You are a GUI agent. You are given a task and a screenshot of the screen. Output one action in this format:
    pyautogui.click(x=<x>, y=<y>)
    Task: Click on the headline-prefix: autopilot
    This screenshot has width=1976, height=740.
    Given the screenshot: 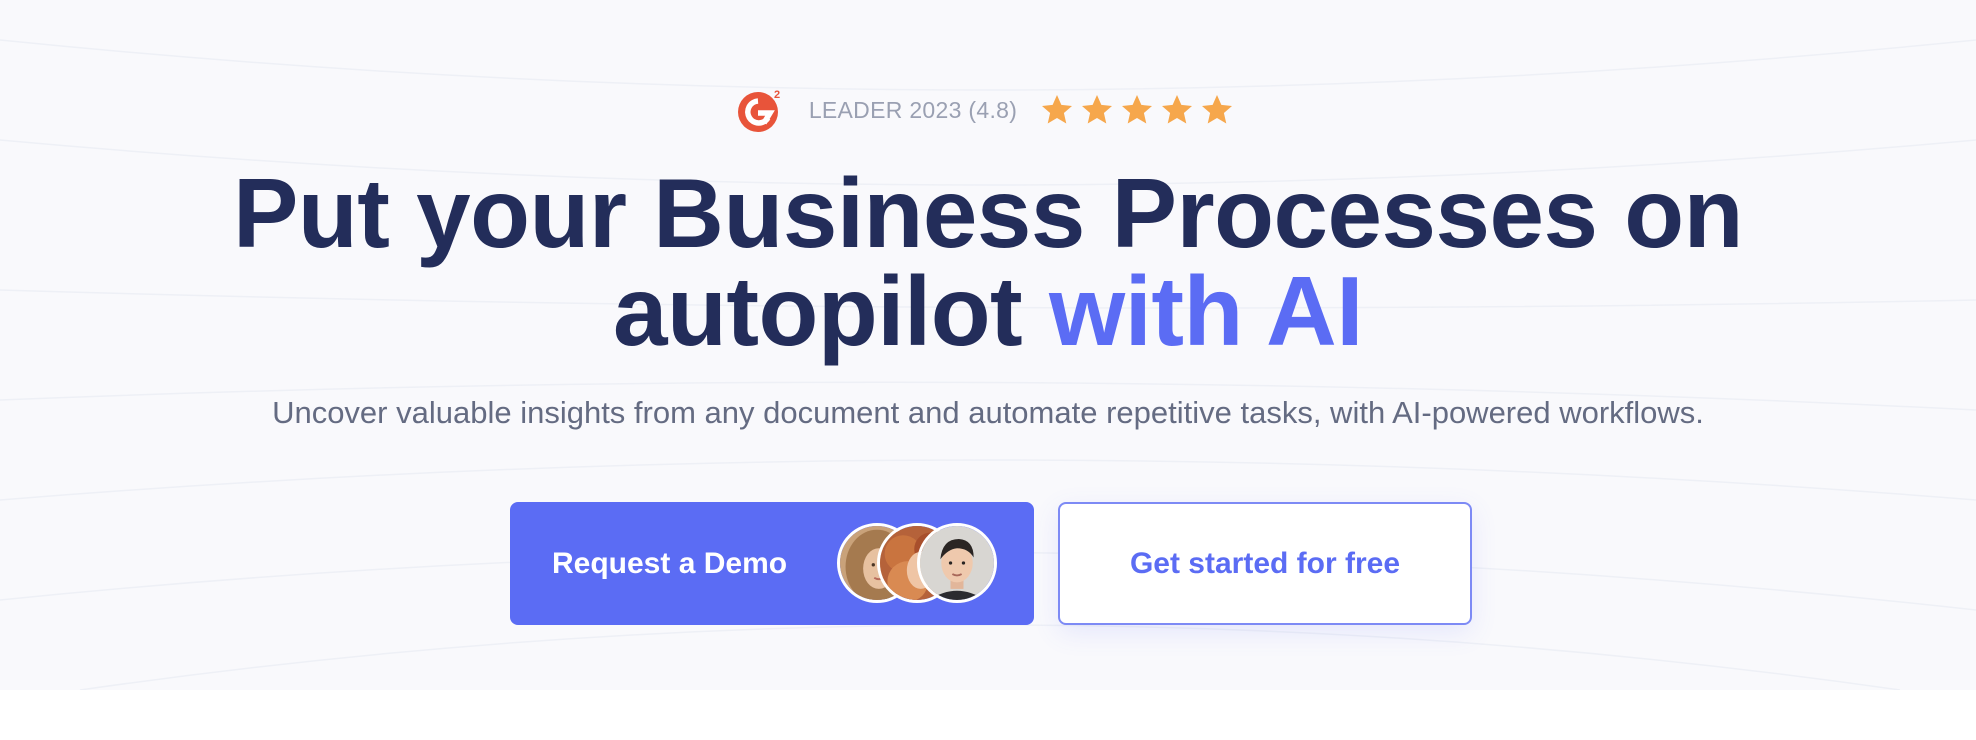 What is the action you would take?
    pyautogui.click(x=818, y=311)
    